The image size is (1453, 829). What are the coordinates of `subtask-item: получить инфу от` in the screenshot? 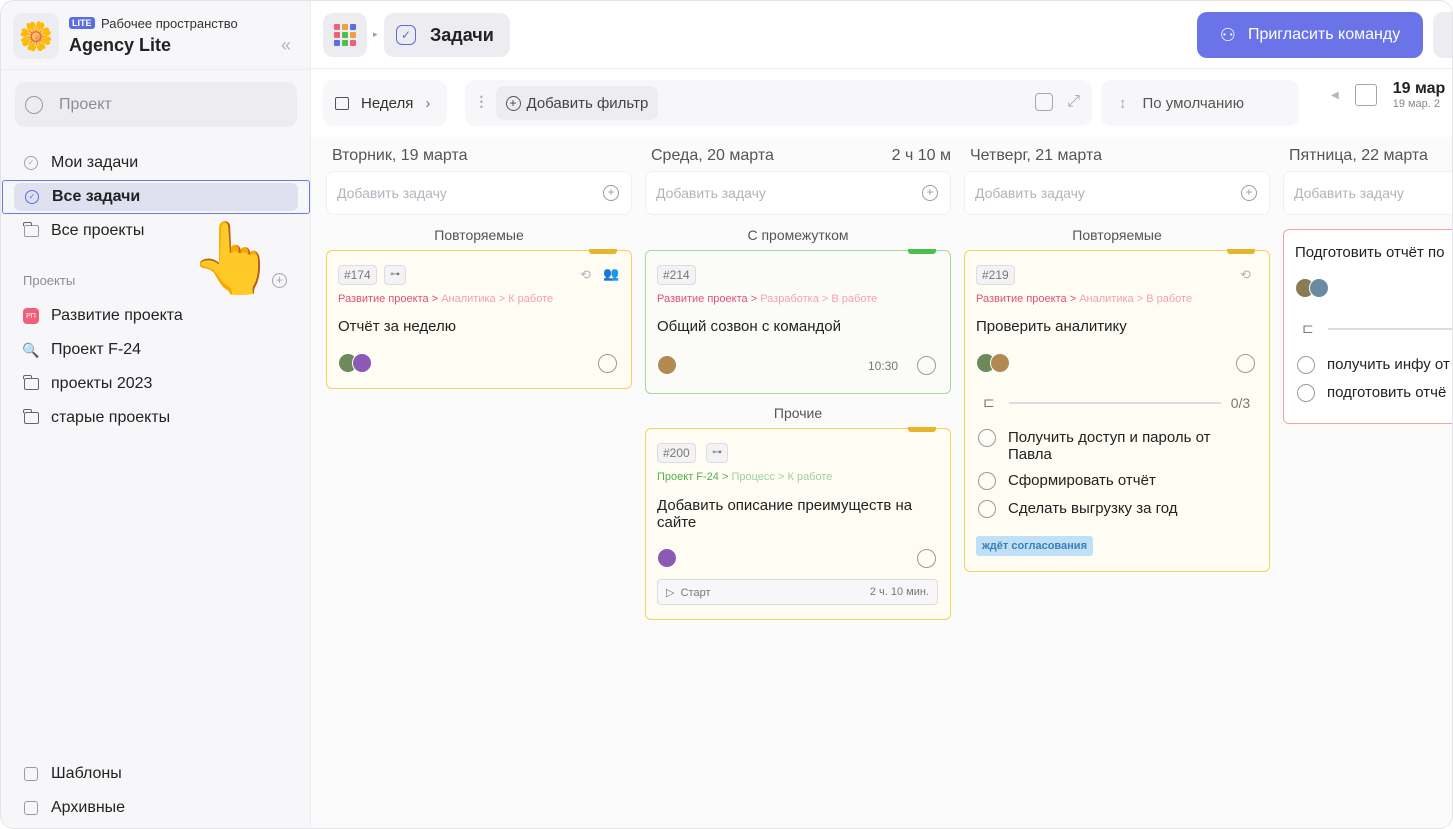 It's located at (1373, 365).